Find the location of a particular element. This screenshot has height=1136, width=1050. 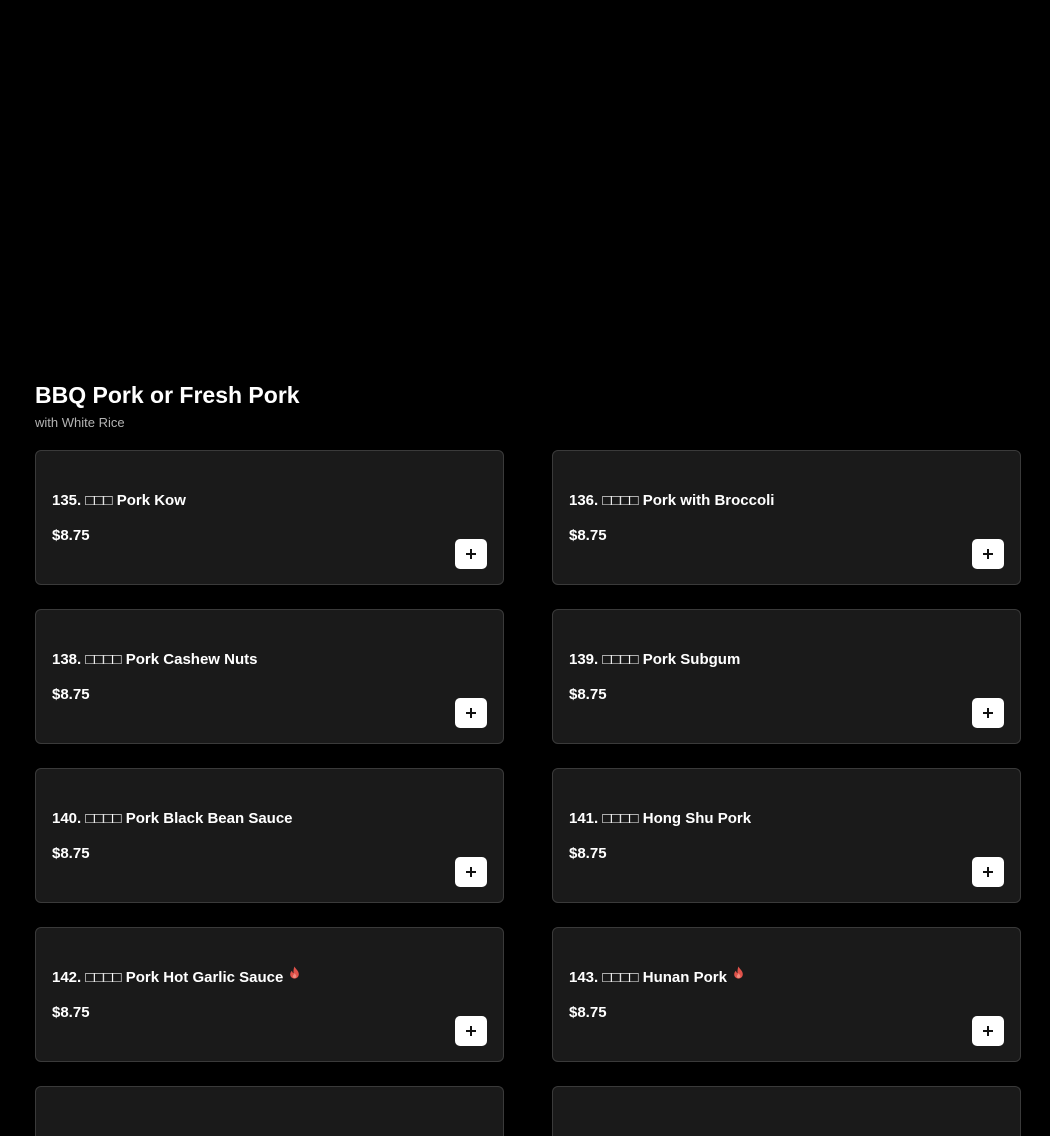

menu-item-card: 143. □□□□ Hunan Pork $8.75 is located at coordinates (786, 994).